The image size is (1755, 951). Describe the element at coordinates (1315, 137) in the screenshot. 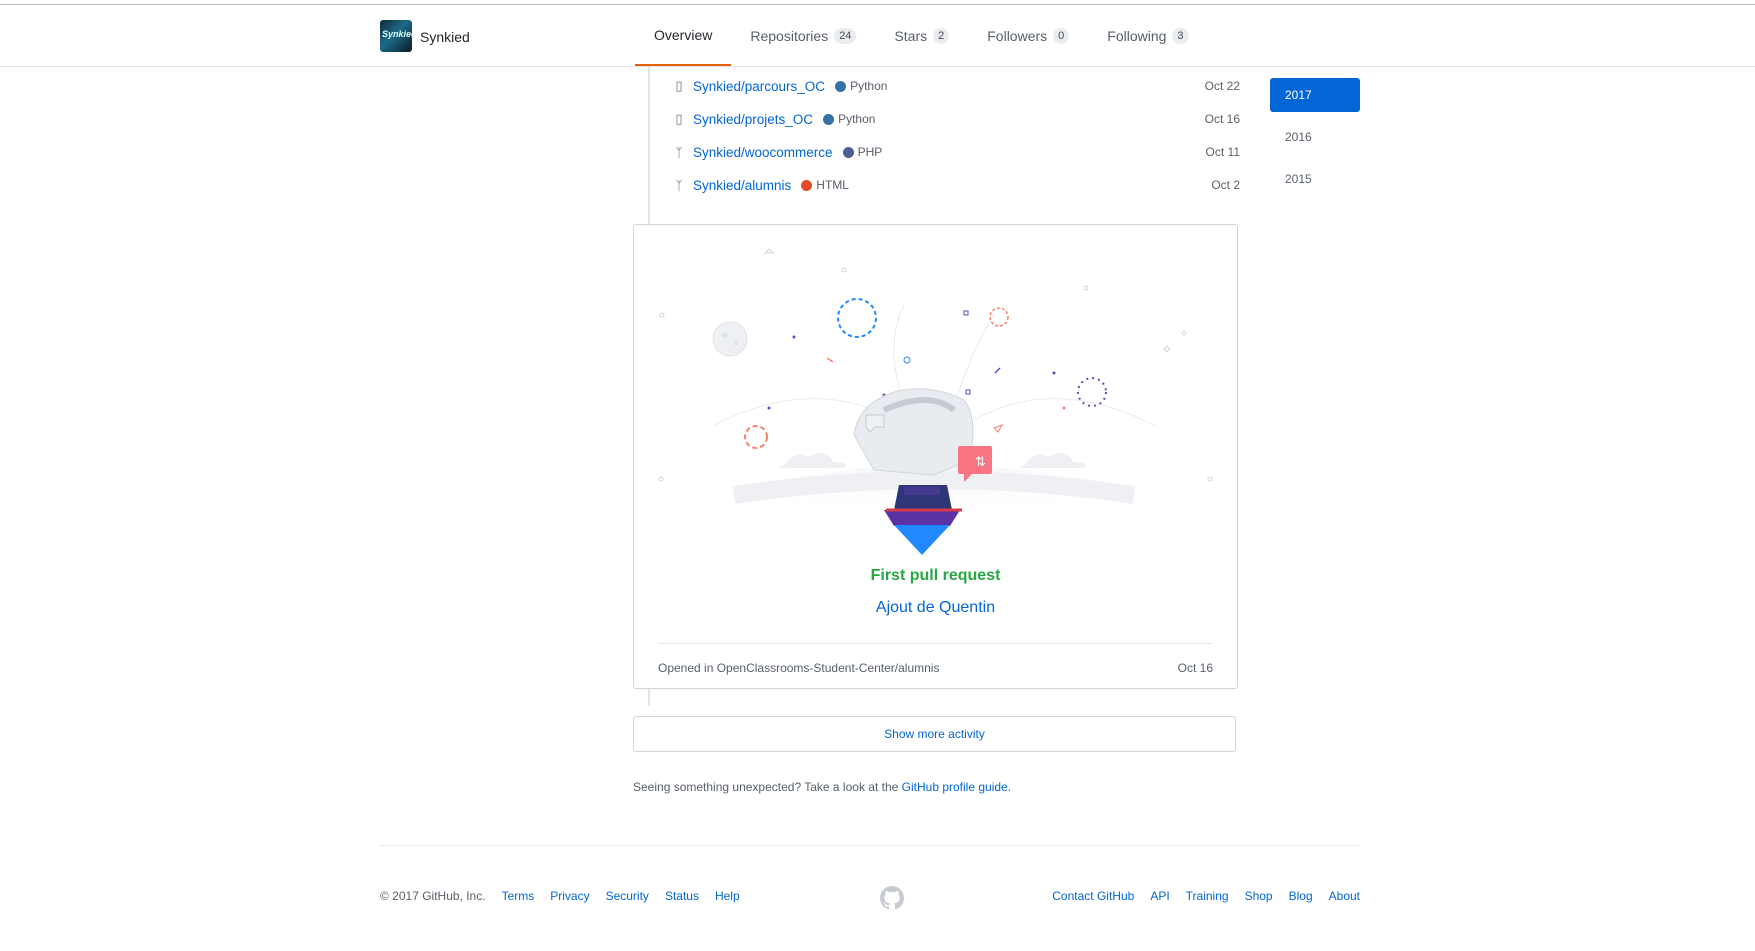

I see `year-link-2016: 2016` at that location.